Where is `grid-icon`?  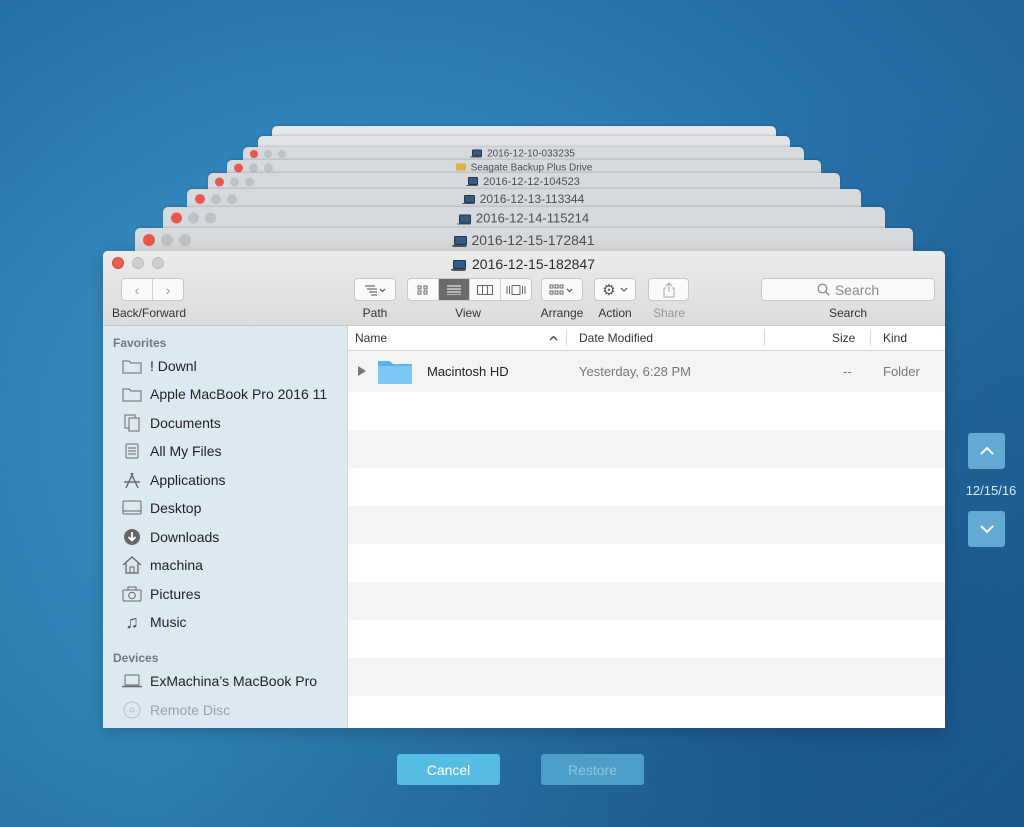
grid-icon is located at coordinates (422, 289).